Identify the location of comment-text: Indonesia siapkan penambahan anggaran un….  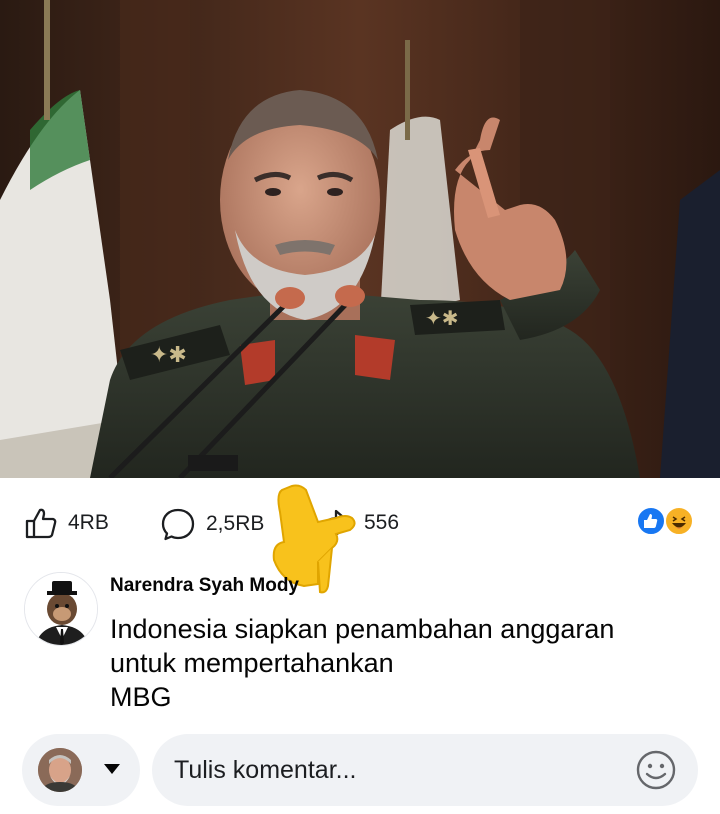
(405, 663).